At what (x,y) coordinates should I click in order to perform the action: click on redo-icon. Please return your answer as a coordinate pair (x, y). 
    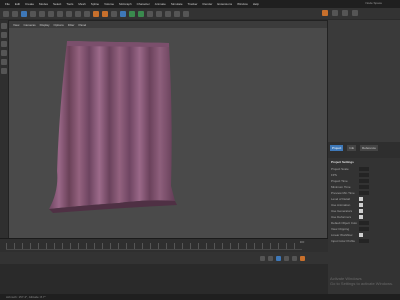
    Looking at the image, I should click on (15, 13).